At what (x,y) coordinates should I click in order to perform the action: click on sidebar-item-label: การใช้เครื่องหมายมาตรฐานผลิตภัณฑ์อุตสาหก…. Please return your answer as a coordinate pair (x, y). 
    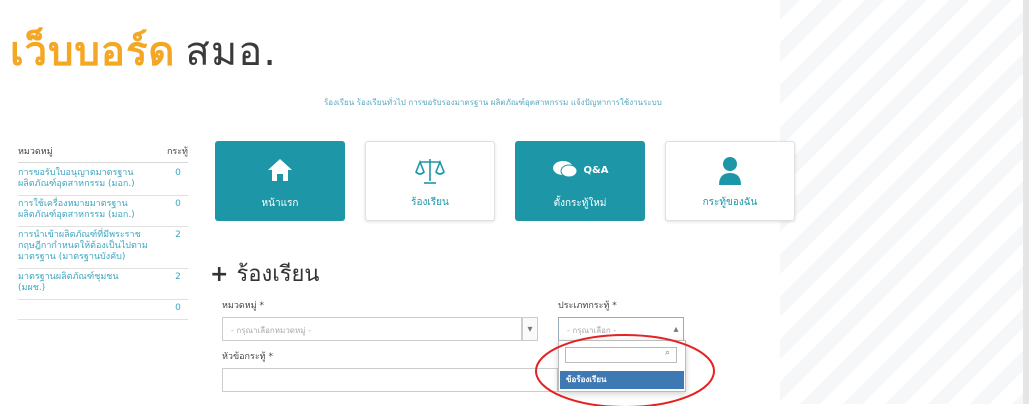
    Looking at the image, I should click on (83, 210).